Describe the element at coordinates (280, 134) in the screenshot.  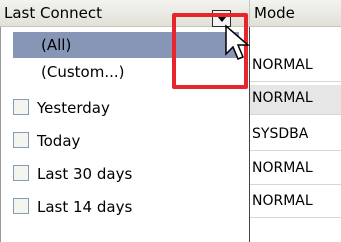
I see `mode-cell-text: SYSDBA` at that location.